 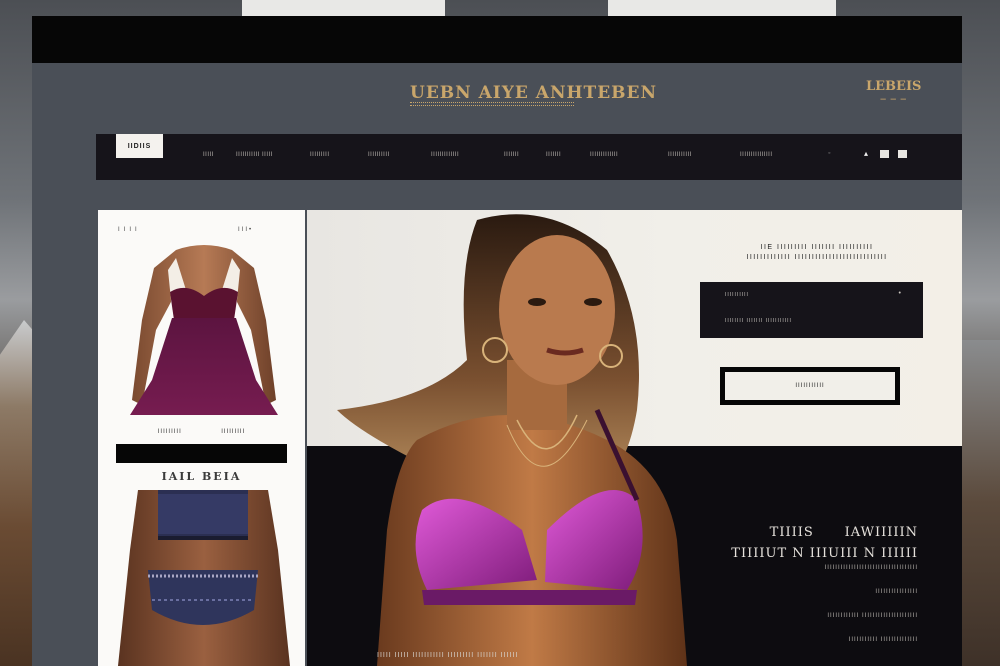 I want to click on dress-caption-row: IIIIIIIII IIIIIIIII, so click(x=201, y=432).